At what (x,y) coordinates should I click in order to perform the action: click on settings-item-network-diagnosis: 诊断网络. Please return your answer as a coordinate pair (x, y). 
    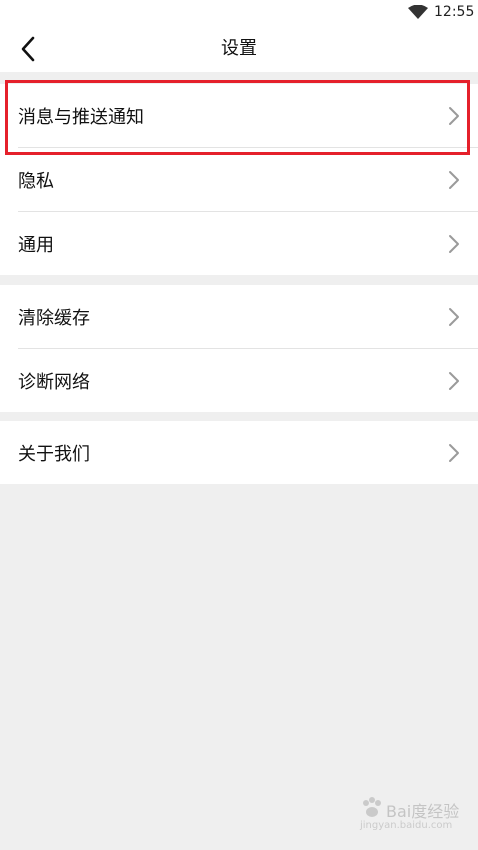
    Looking at the image, I should click on (239, 380).